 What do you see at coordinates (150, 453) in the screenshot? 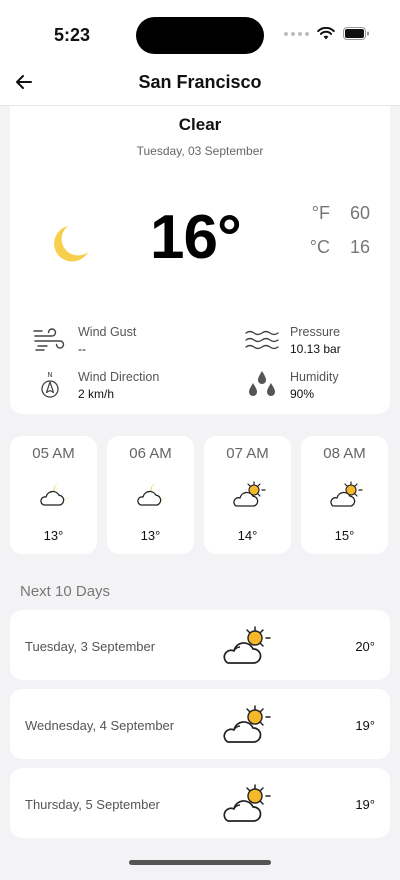
I see `hour-label: 06 AM` at bounding box center [150, 453].